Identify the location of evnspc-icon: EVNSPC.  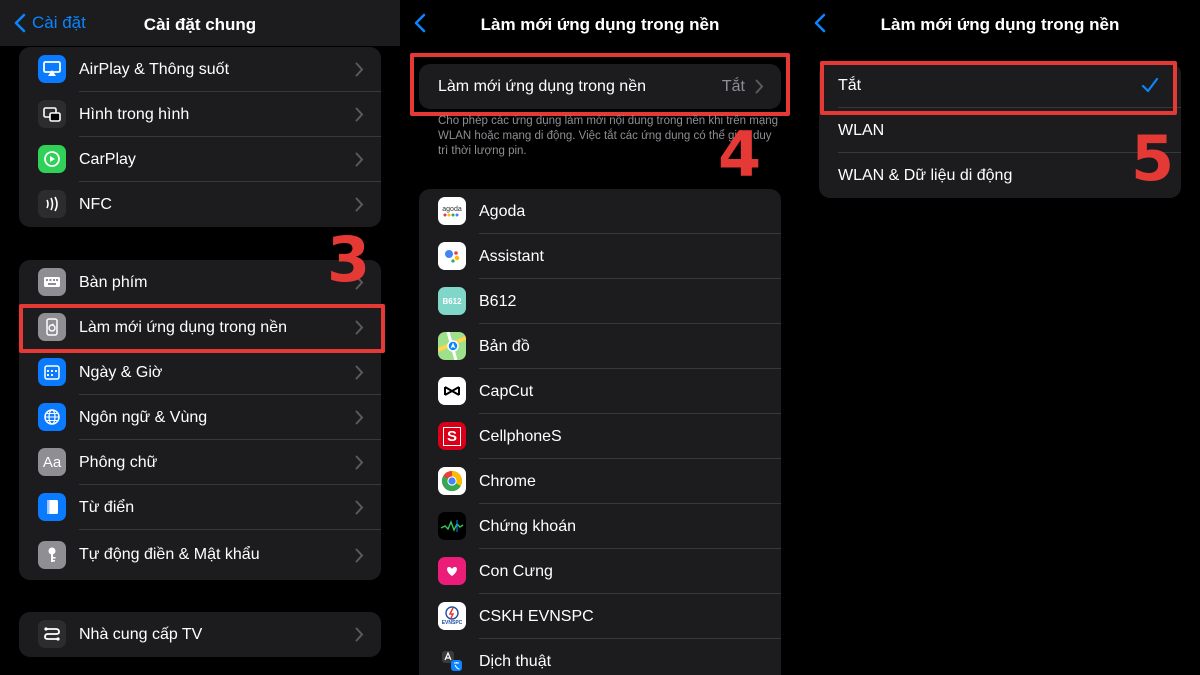
(452, 616).